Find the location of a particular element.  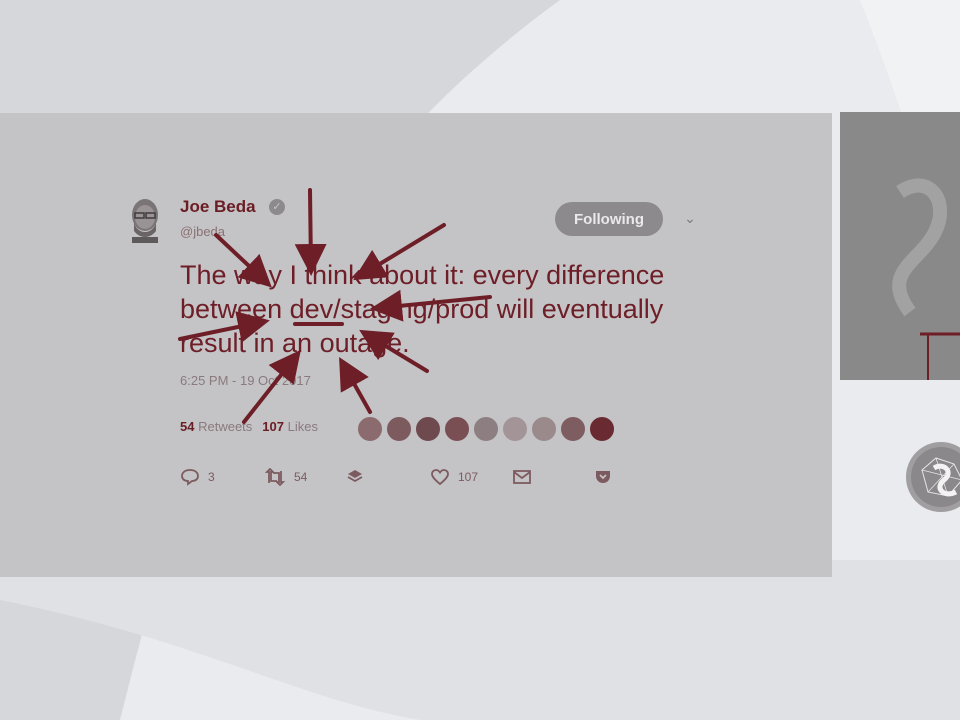

pocket-action is located at coordinates (607, 477).